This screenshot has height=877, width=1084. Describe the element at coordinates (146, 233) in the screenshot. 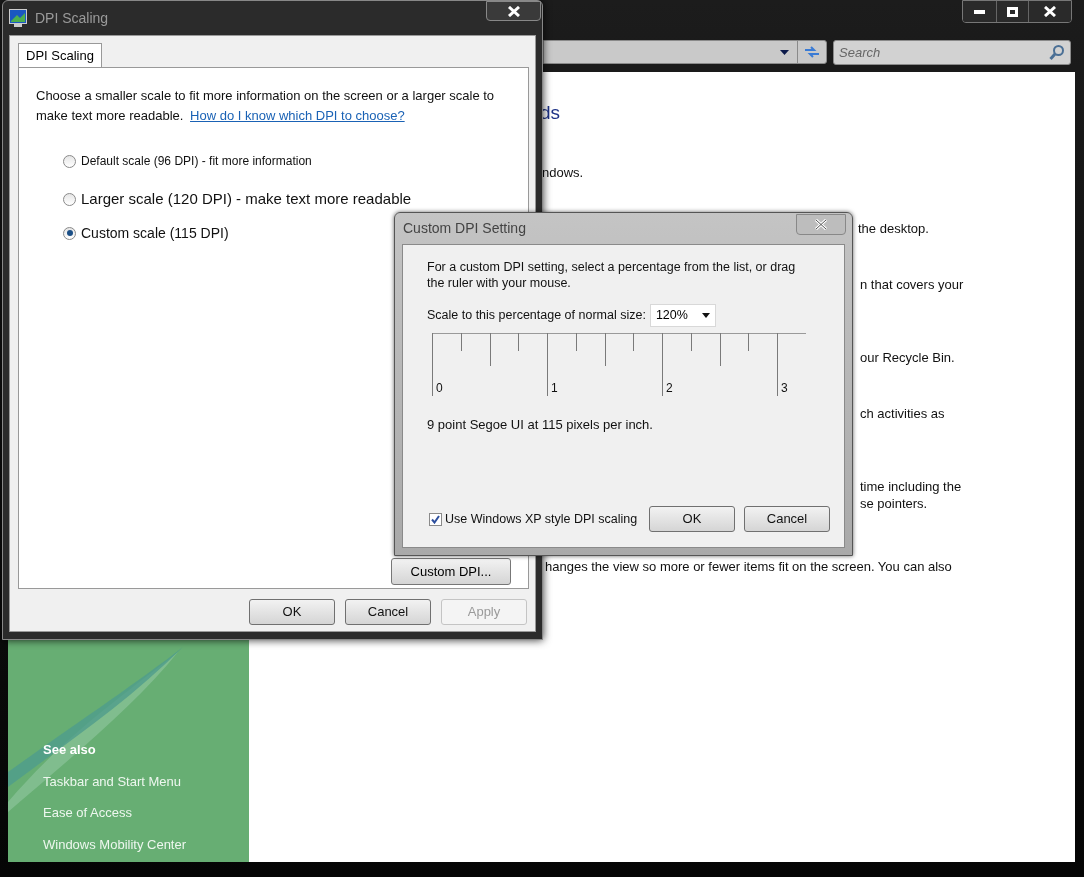

I see `scale-radio: Custom scale (115 DPI)` at that location.